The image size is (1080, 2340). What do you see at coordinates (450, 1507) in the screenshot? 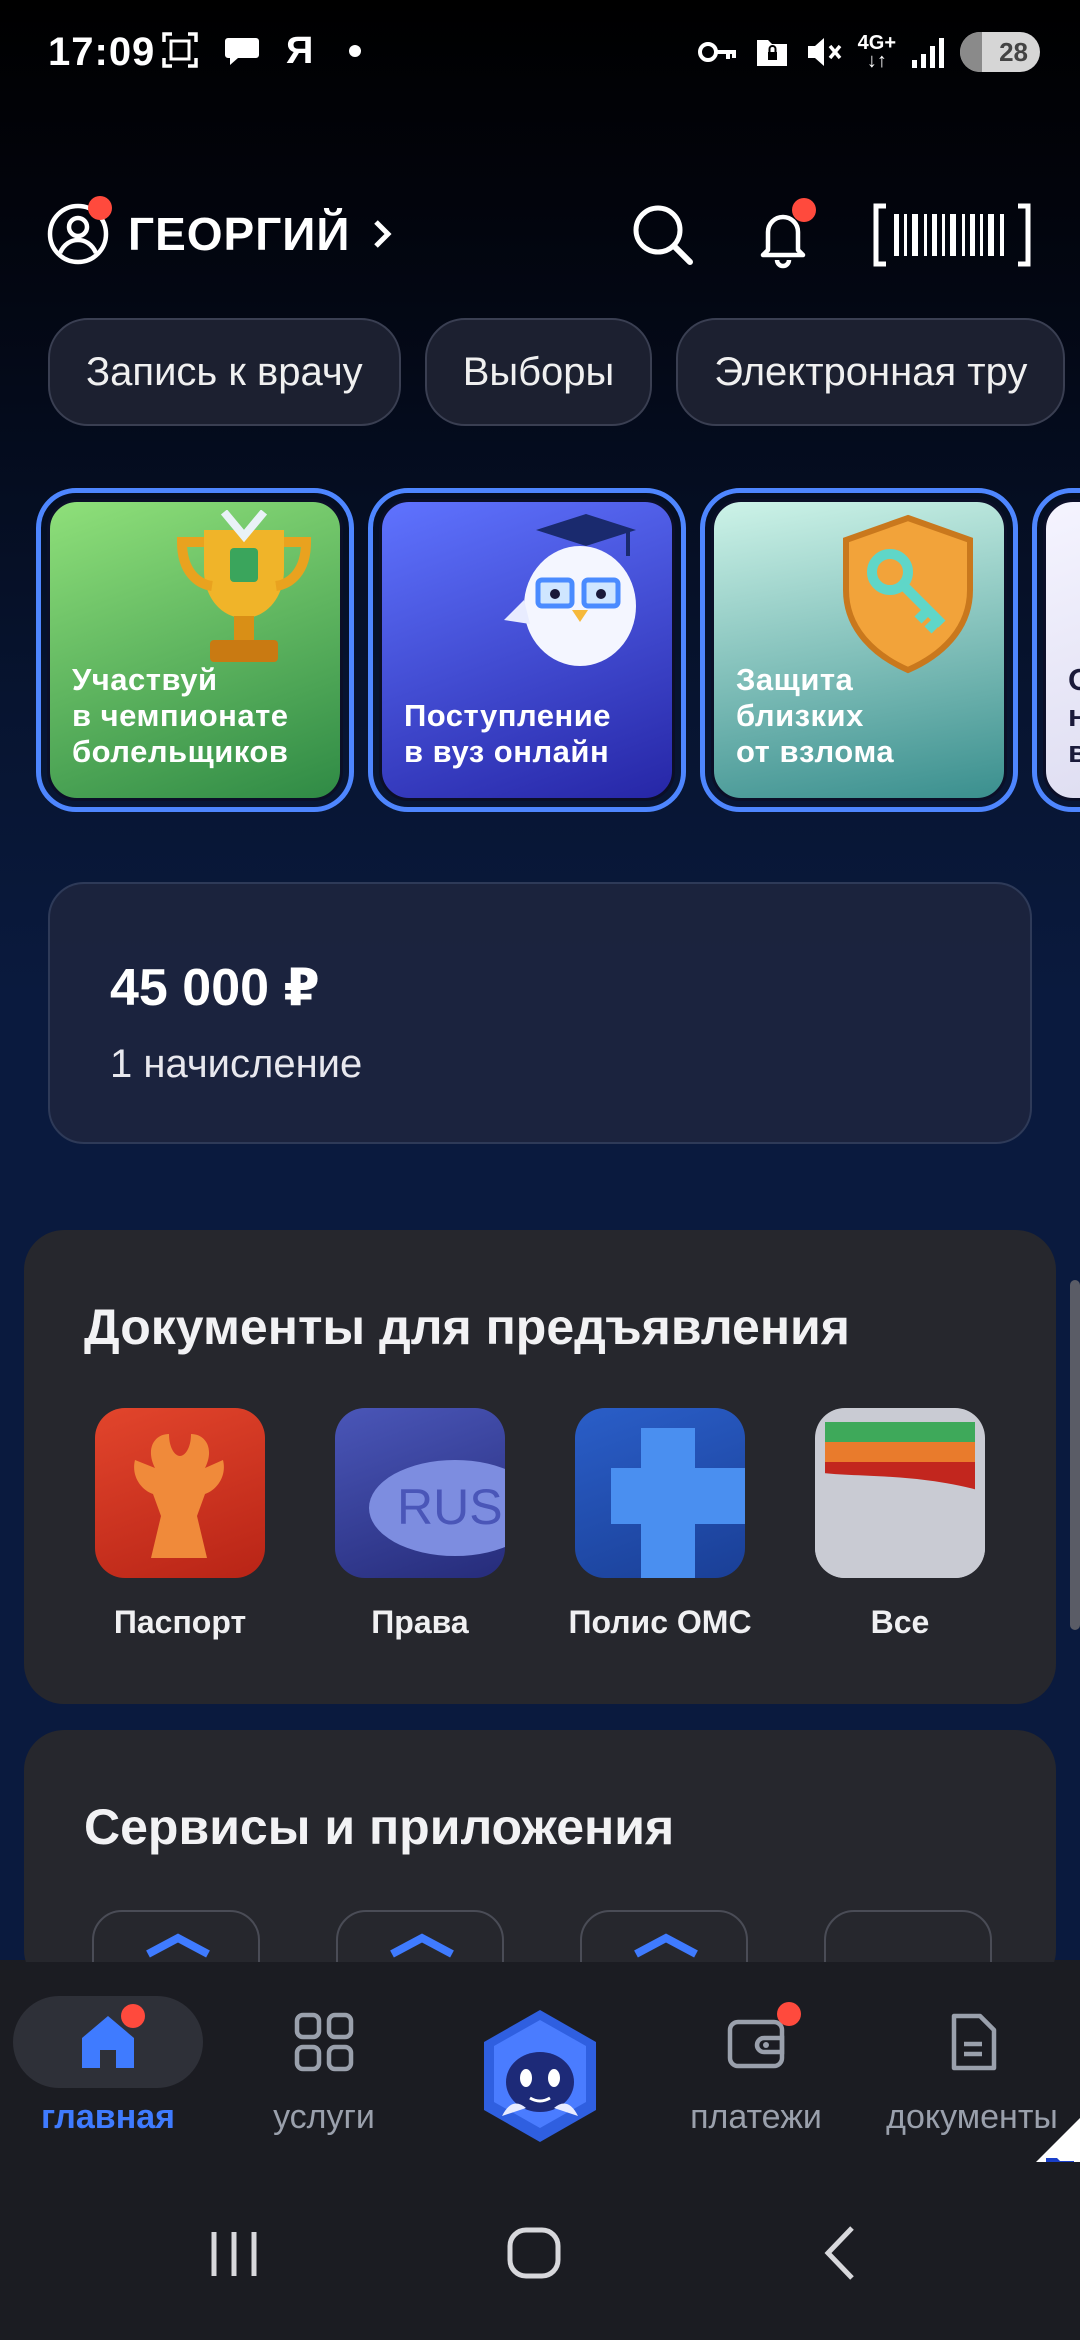
I see `license-rus-text: RUS` at bounding box center [450, 1507].